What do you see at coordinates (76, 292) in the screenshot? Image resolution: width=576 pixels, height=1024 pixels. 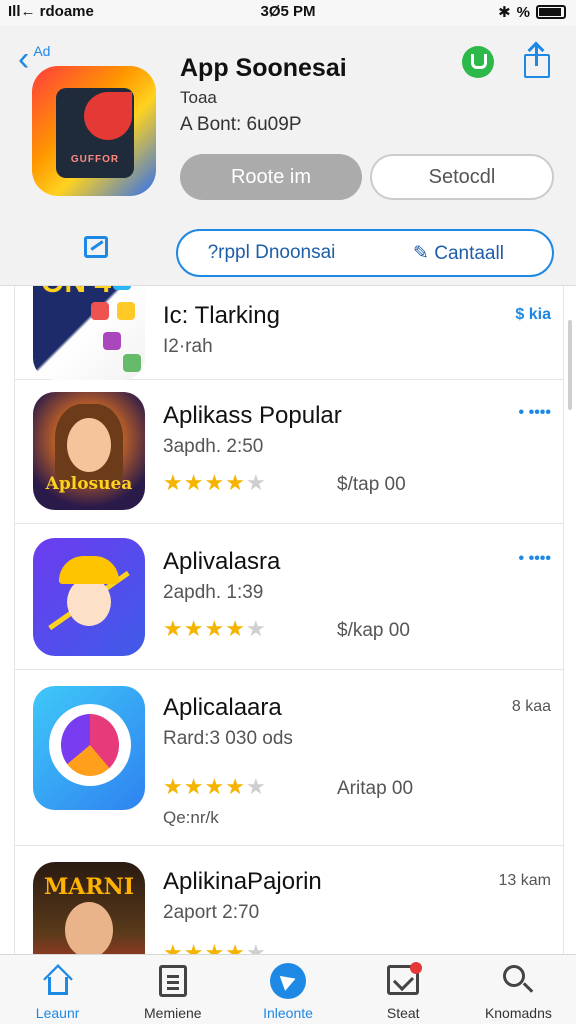 I see `thumbnail-text: ON 4` at bounding box center [76, 292].